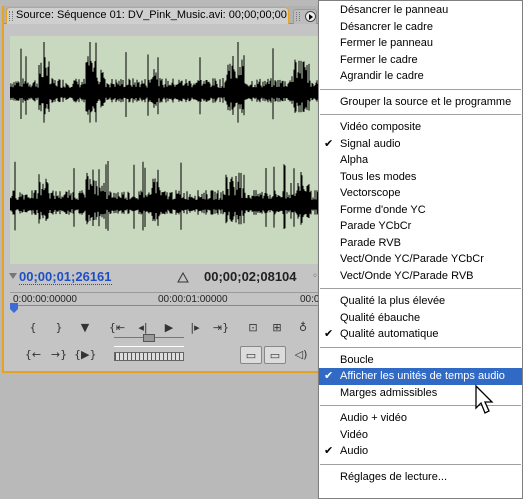 This screenshot has width=523, height=499. What do you see at coordinates (383, 209) in the screenshot?
I see `menu-item-label: Forme d'onde YC` at bounding box center [383, 209].